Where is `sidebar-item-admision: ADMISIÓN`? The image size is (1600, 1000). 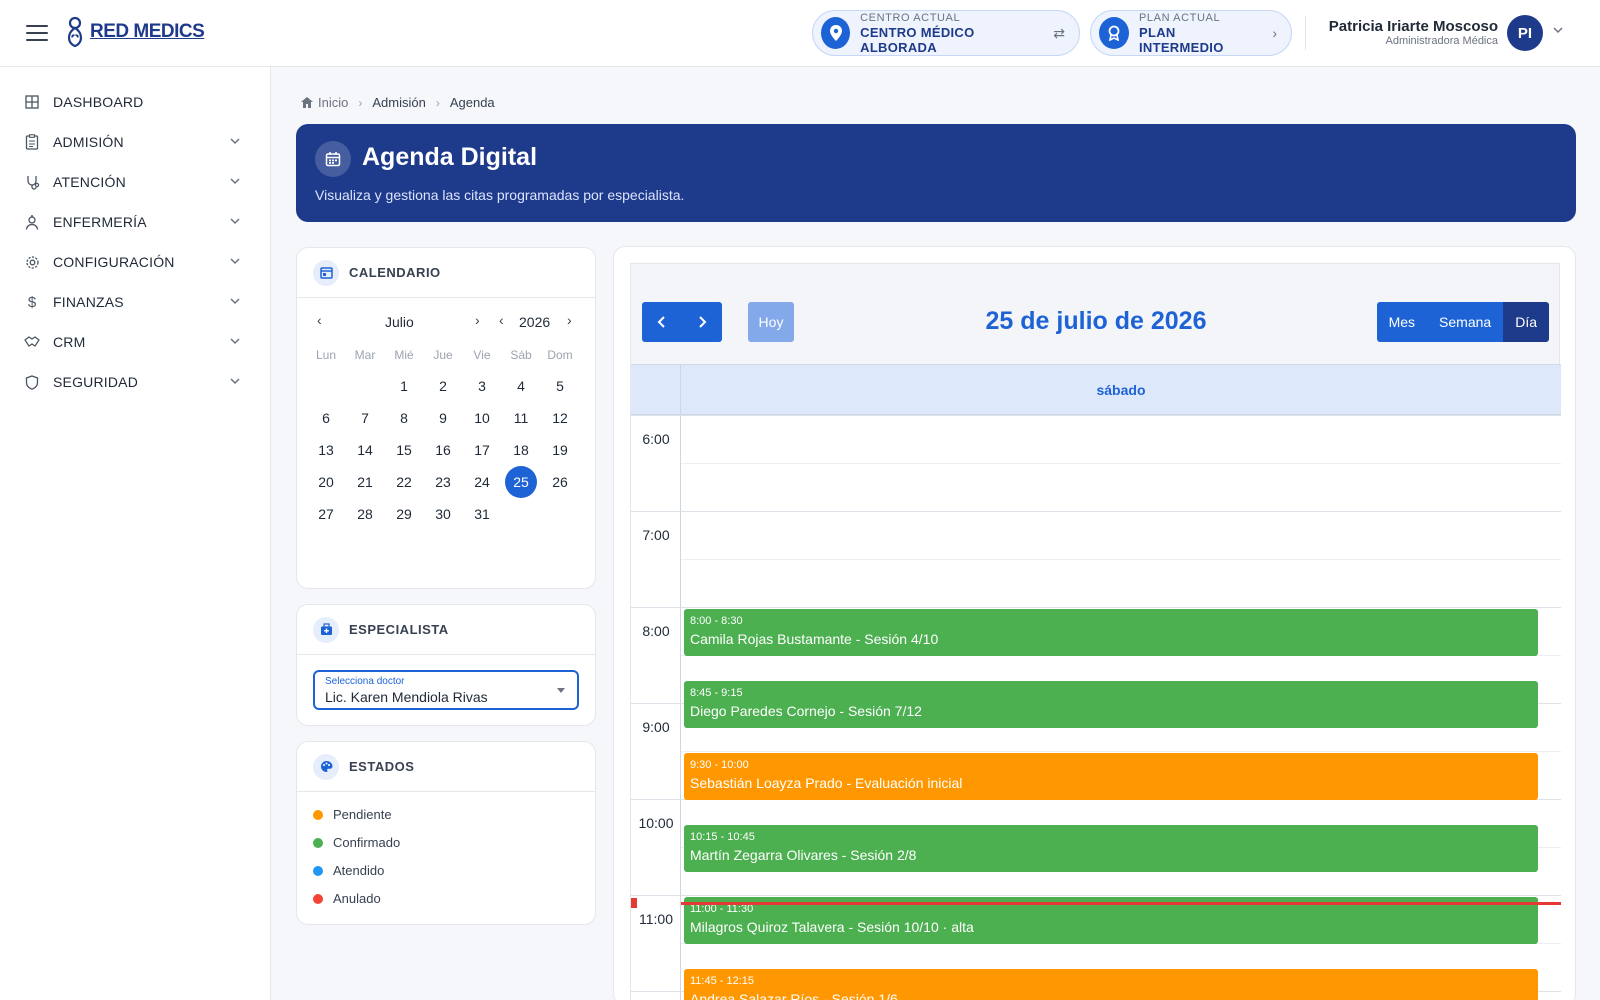
sidebar-item-admision: ADMISIÓN is located at coordinates (135, 142).